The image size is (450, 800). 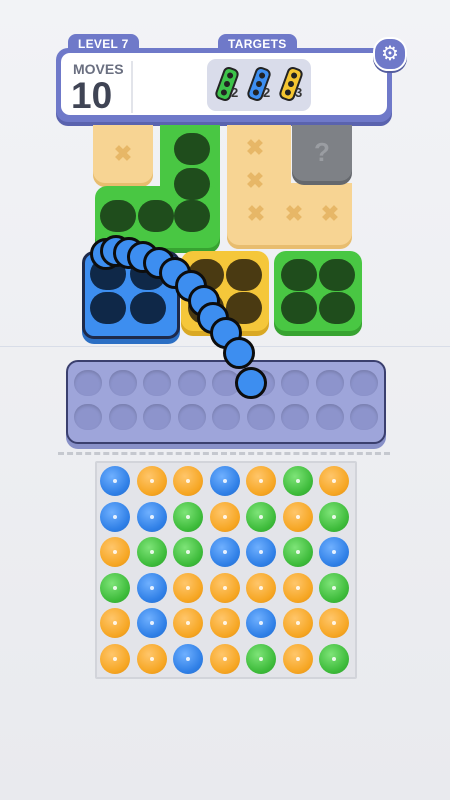 I want to click on panel-divider, so click(x=132, y=87).